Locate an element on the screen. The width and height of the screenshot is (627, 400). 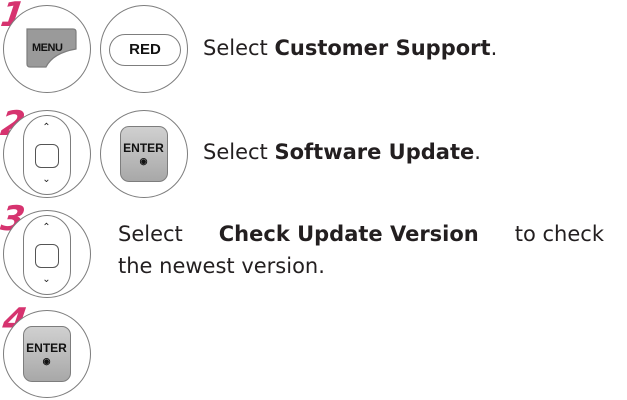
step-2-suffix: . is located at coordinates (477, 152).